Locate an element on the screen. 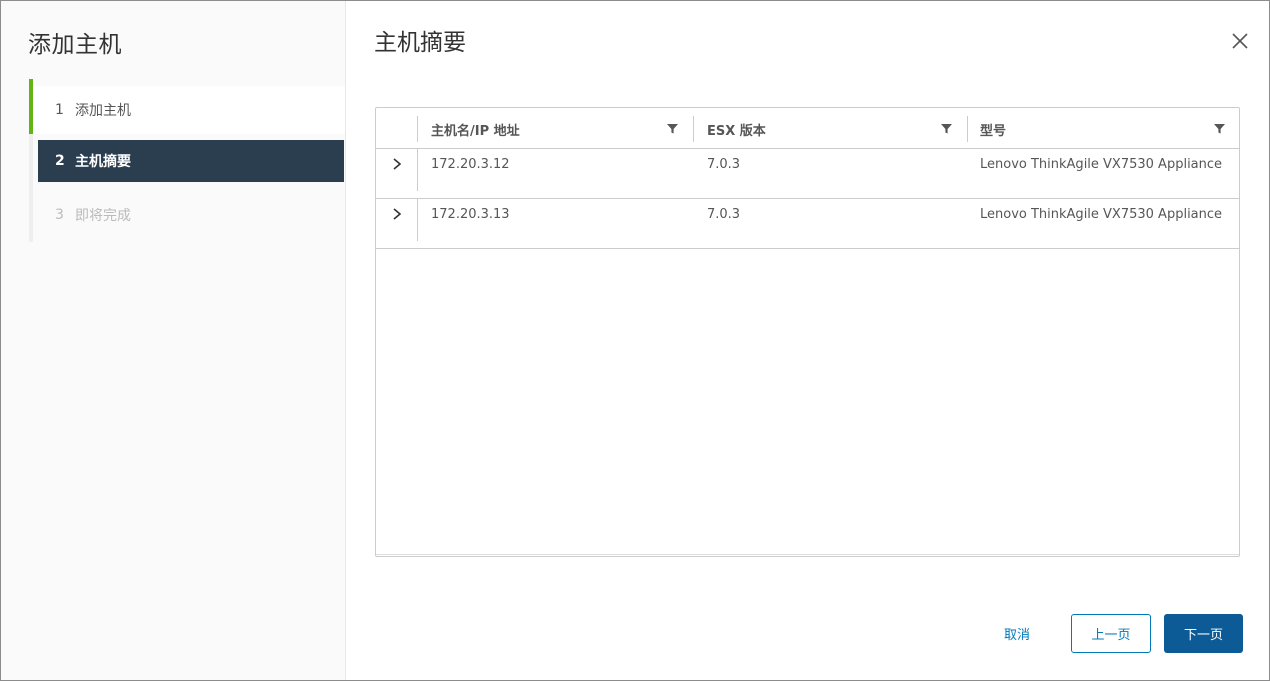 Image resolution: width=1270 pixels, height=681 pixels. step-add-host: 1 添加主机 is located at coordinates (189, 110).